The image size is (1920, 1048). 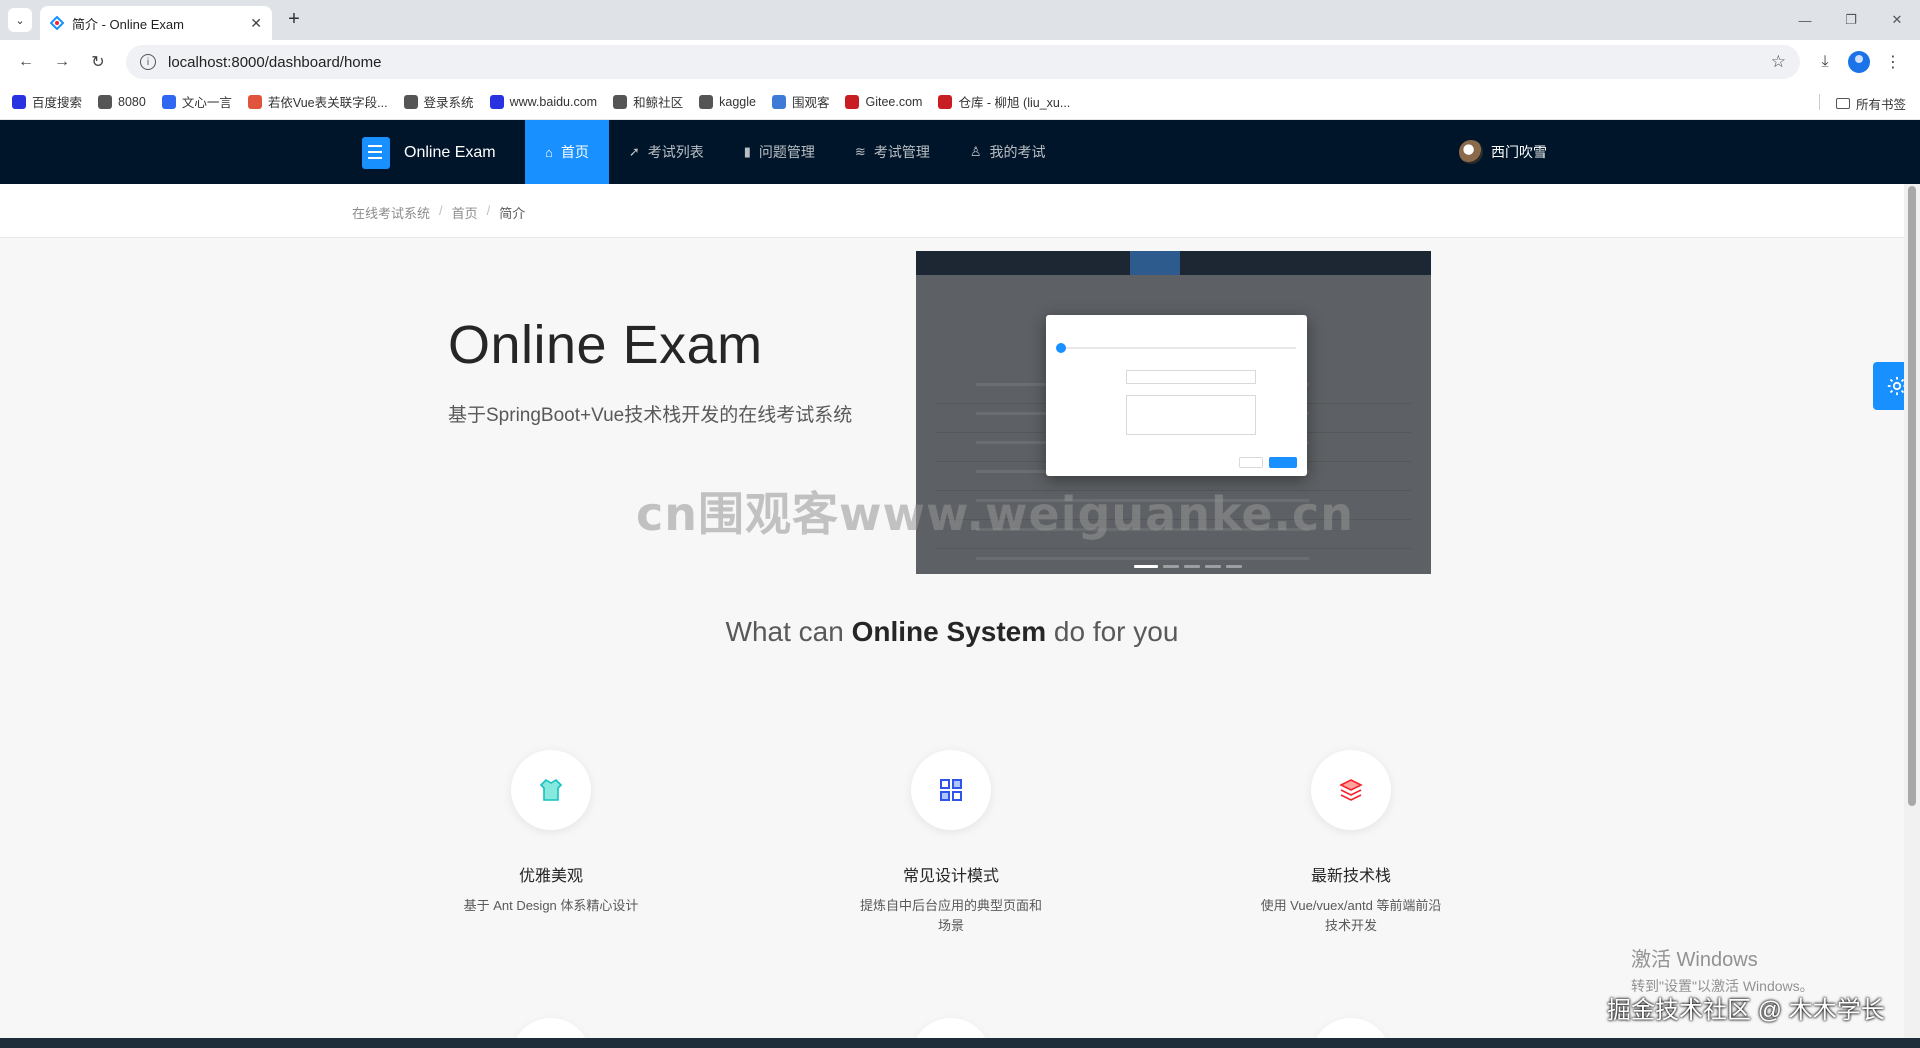 I want to click on page-scrollbar, so click(x=1912, y=611).